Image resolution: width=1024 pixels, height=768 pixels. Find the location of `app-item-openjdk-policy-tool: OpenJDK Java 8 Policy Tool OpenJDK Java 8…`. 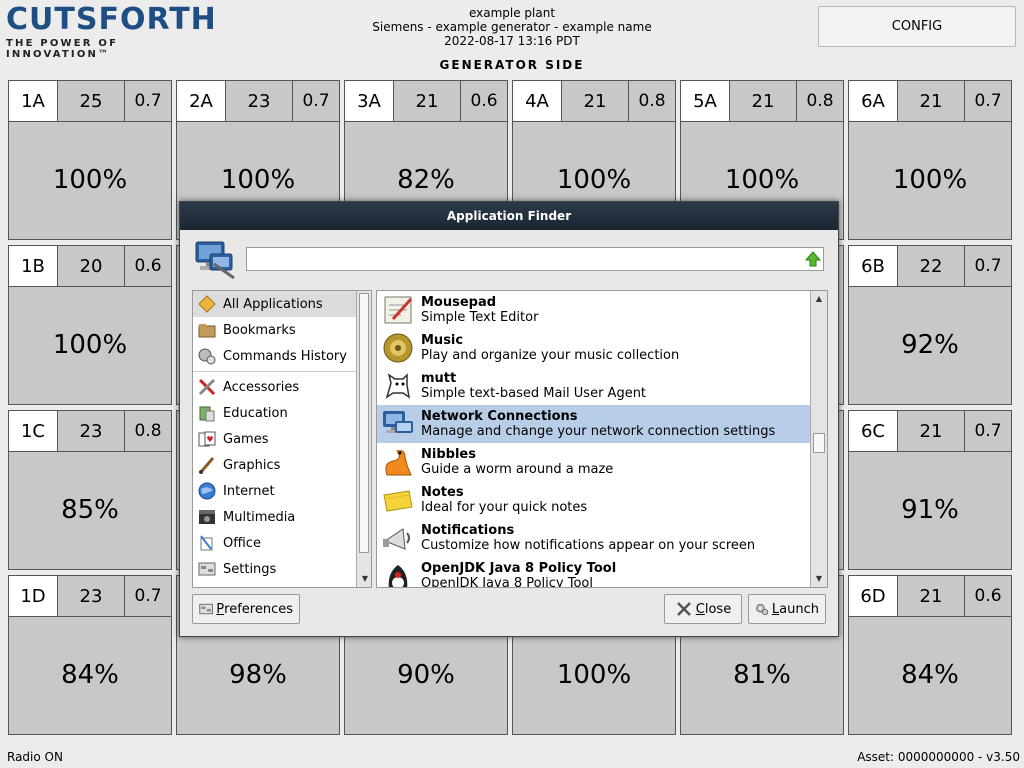

app-item-openjdk-policy-tool: OpenJDK Java 8 Policy Tool OpenJDK Java 8… is located at coordinates (602, 572).